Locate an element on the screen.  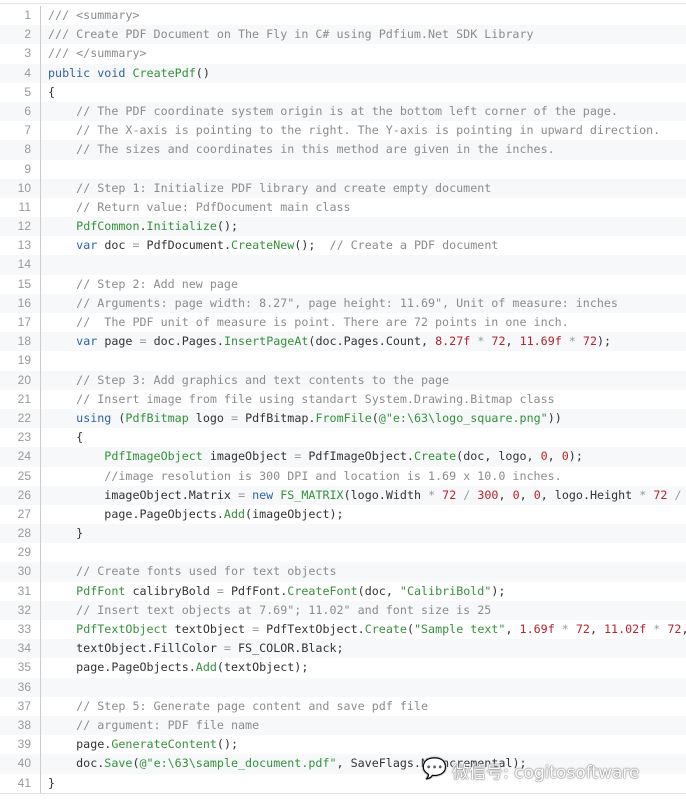
code-token: PdfDocument. is located at coordinates (185, 245).